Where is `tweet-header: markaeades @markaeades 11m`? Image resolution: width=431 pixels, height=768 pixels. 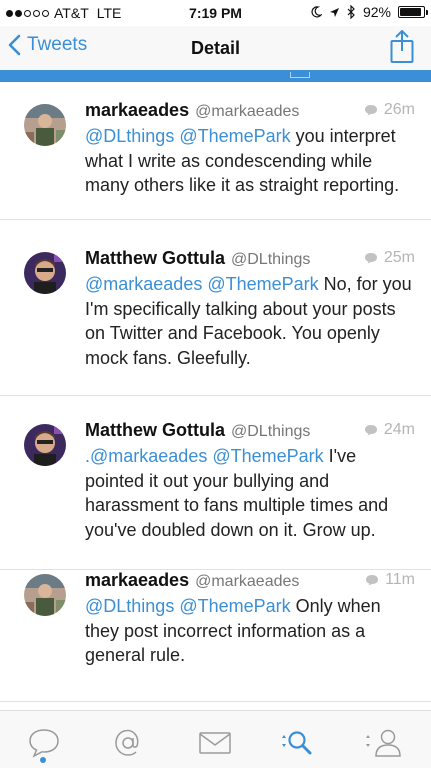
tweet-header: markaeades @markaeades 11m is located at coordinates (250, 581).